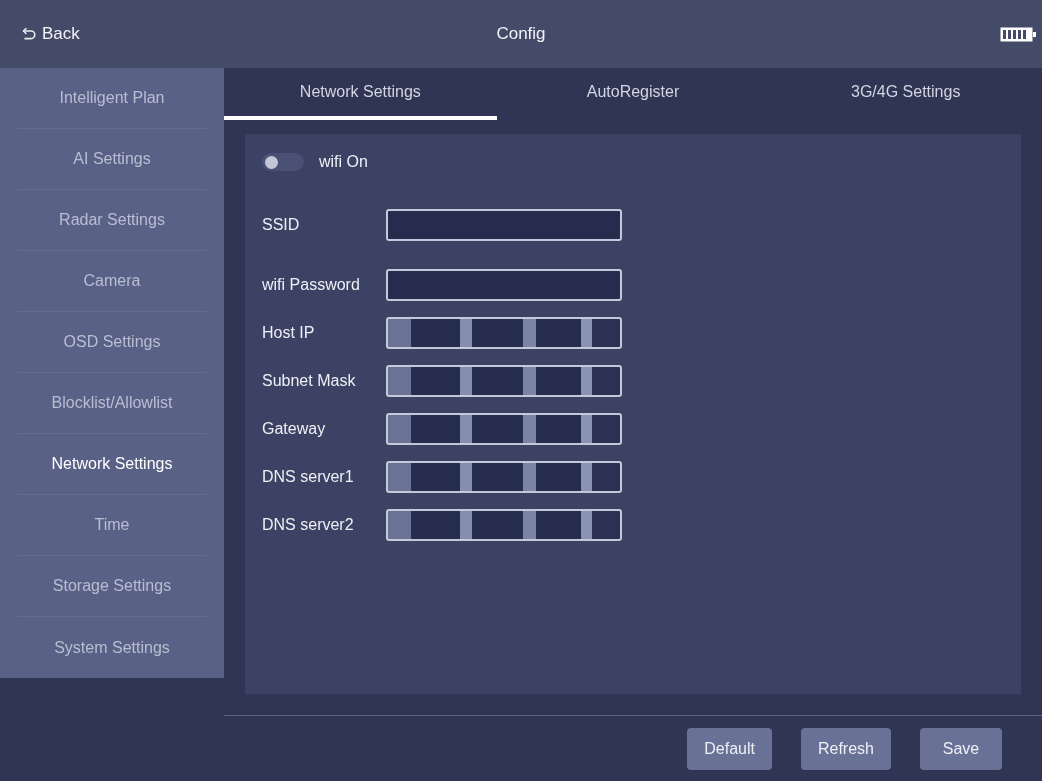 The width and height of the screenshot is (1042, 781). I want to click on field-label: wifi Password, so click(311, 285).